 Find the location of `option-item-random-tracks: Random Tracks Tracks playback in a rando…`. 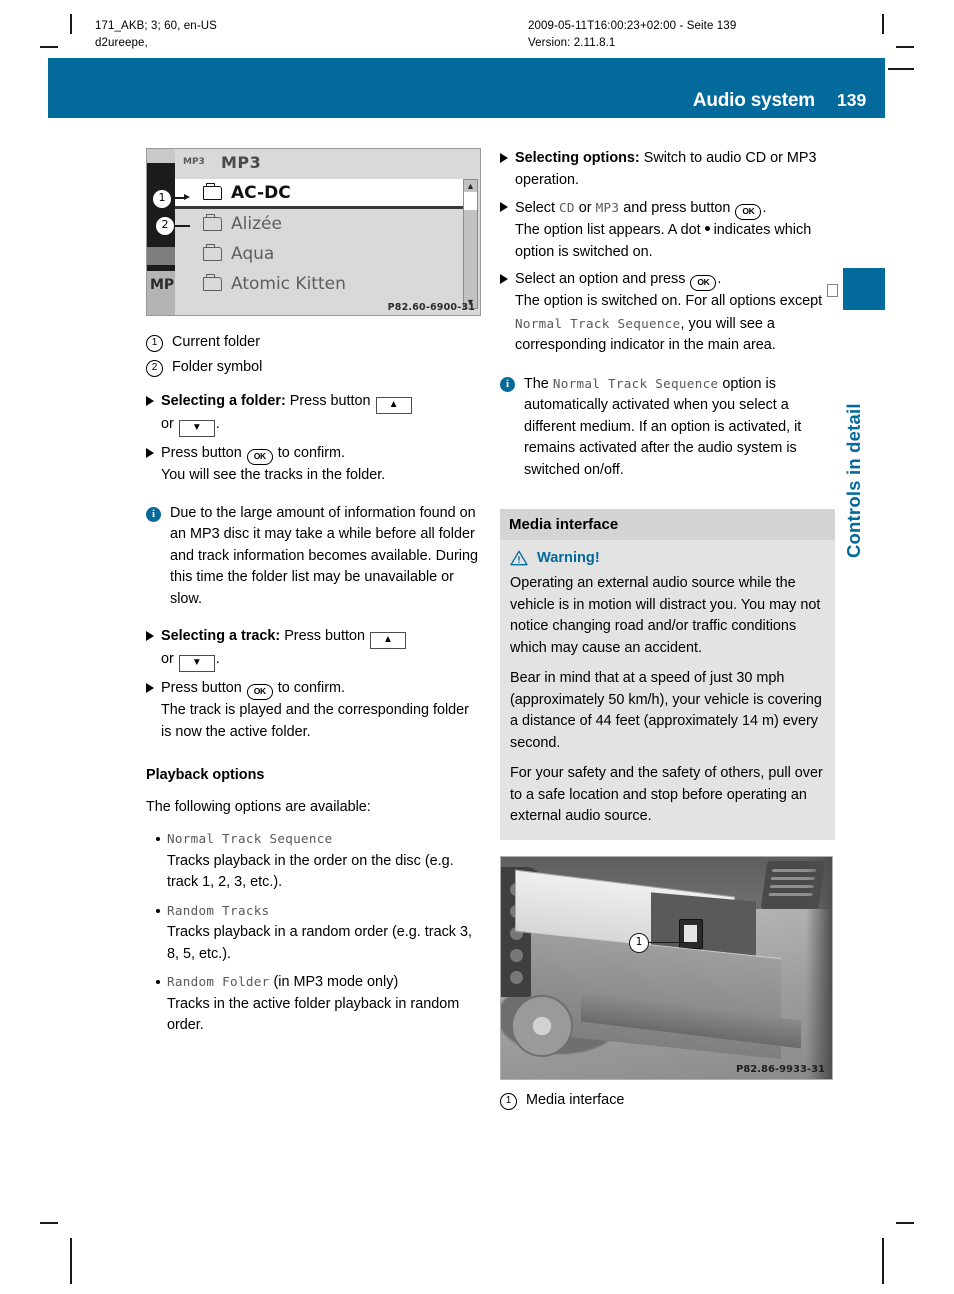

option-item-random-tracks: Random Tracks Tracks playback in a rando… is located at coordinates (313, 933).